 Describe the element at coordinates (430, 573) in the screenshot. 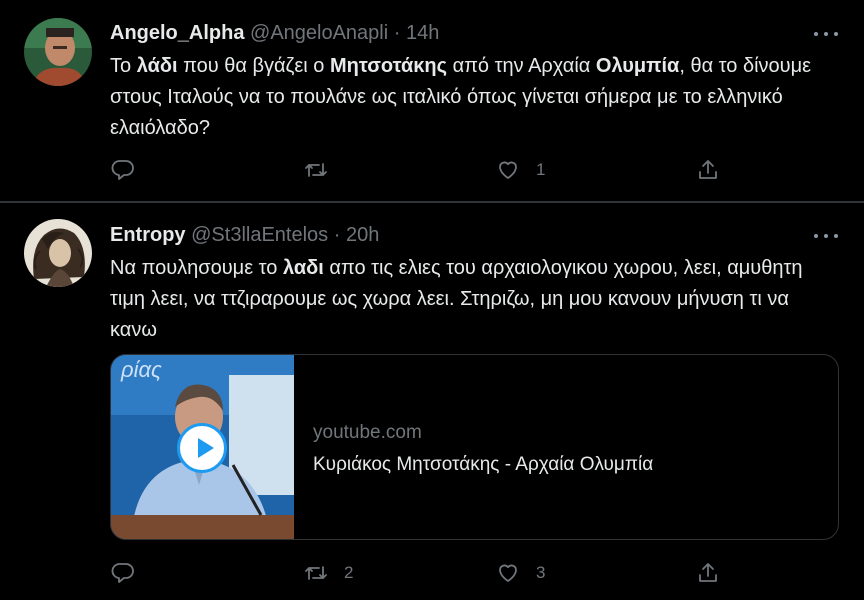

I see `tweet-actions: 2 3` at that location.